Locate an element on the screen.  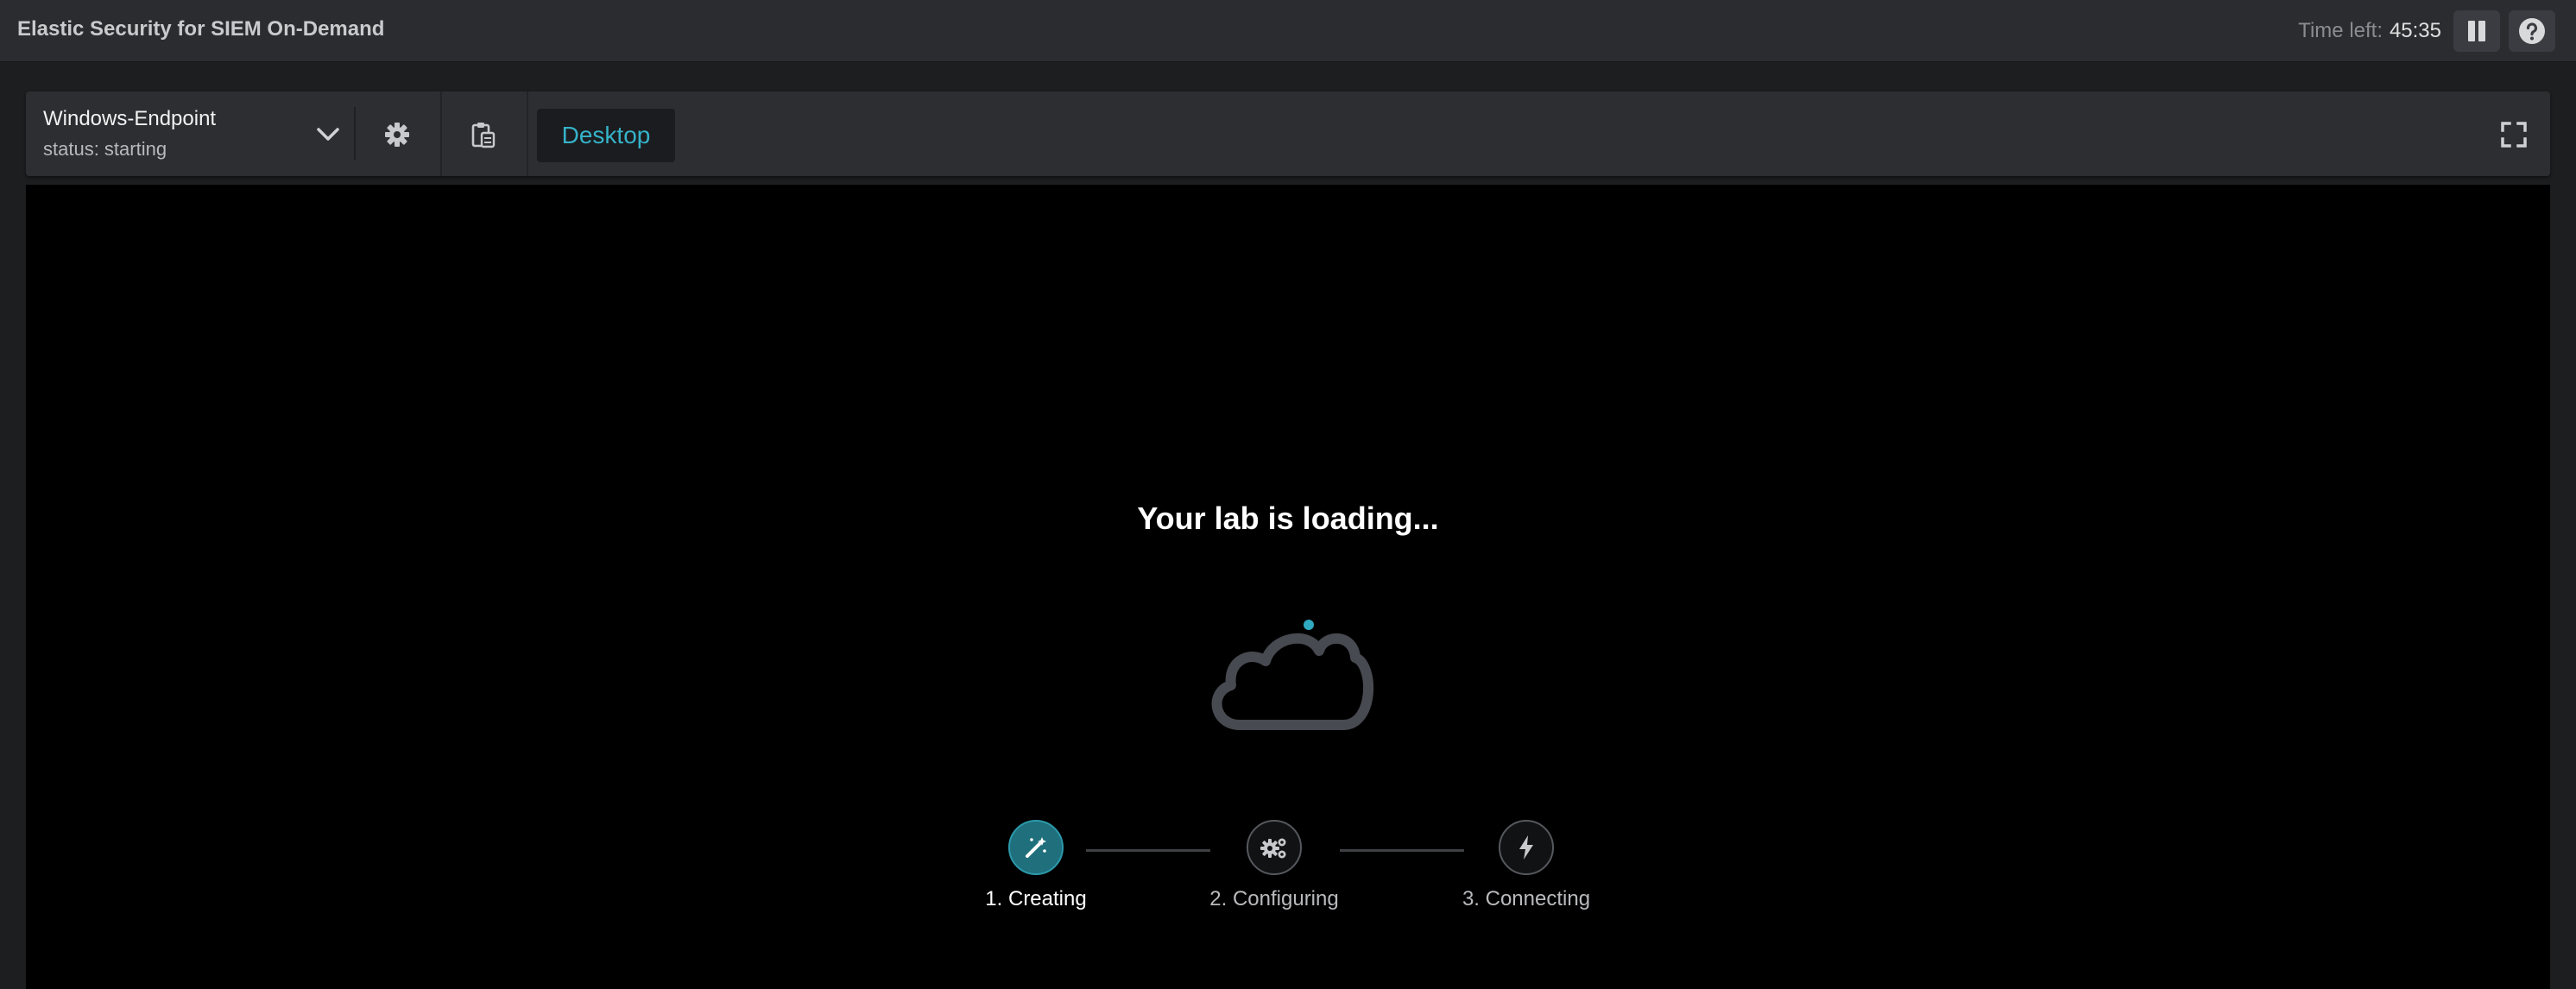
step-label: 1. Creating is located at coordinates (1036, 899).